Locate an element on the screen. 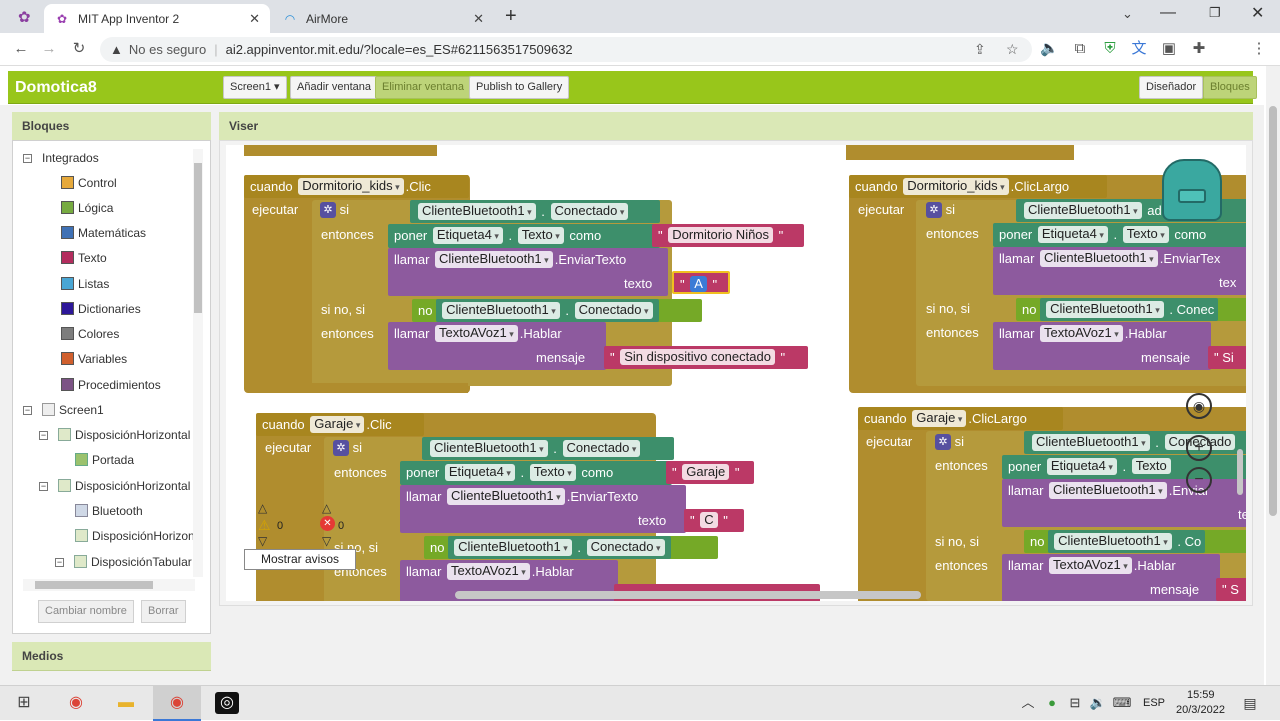  new-tab-icon: + is located at coordinates (511, 16).